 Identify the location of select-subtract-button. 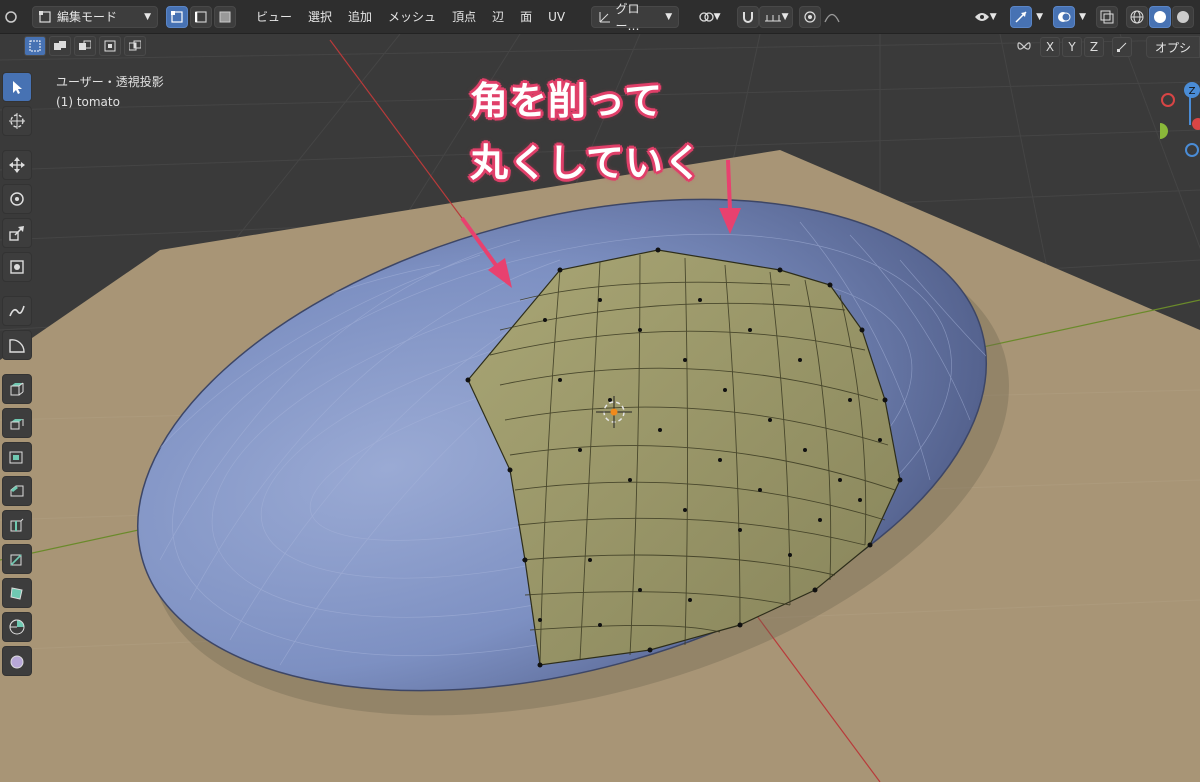
(85, 46).